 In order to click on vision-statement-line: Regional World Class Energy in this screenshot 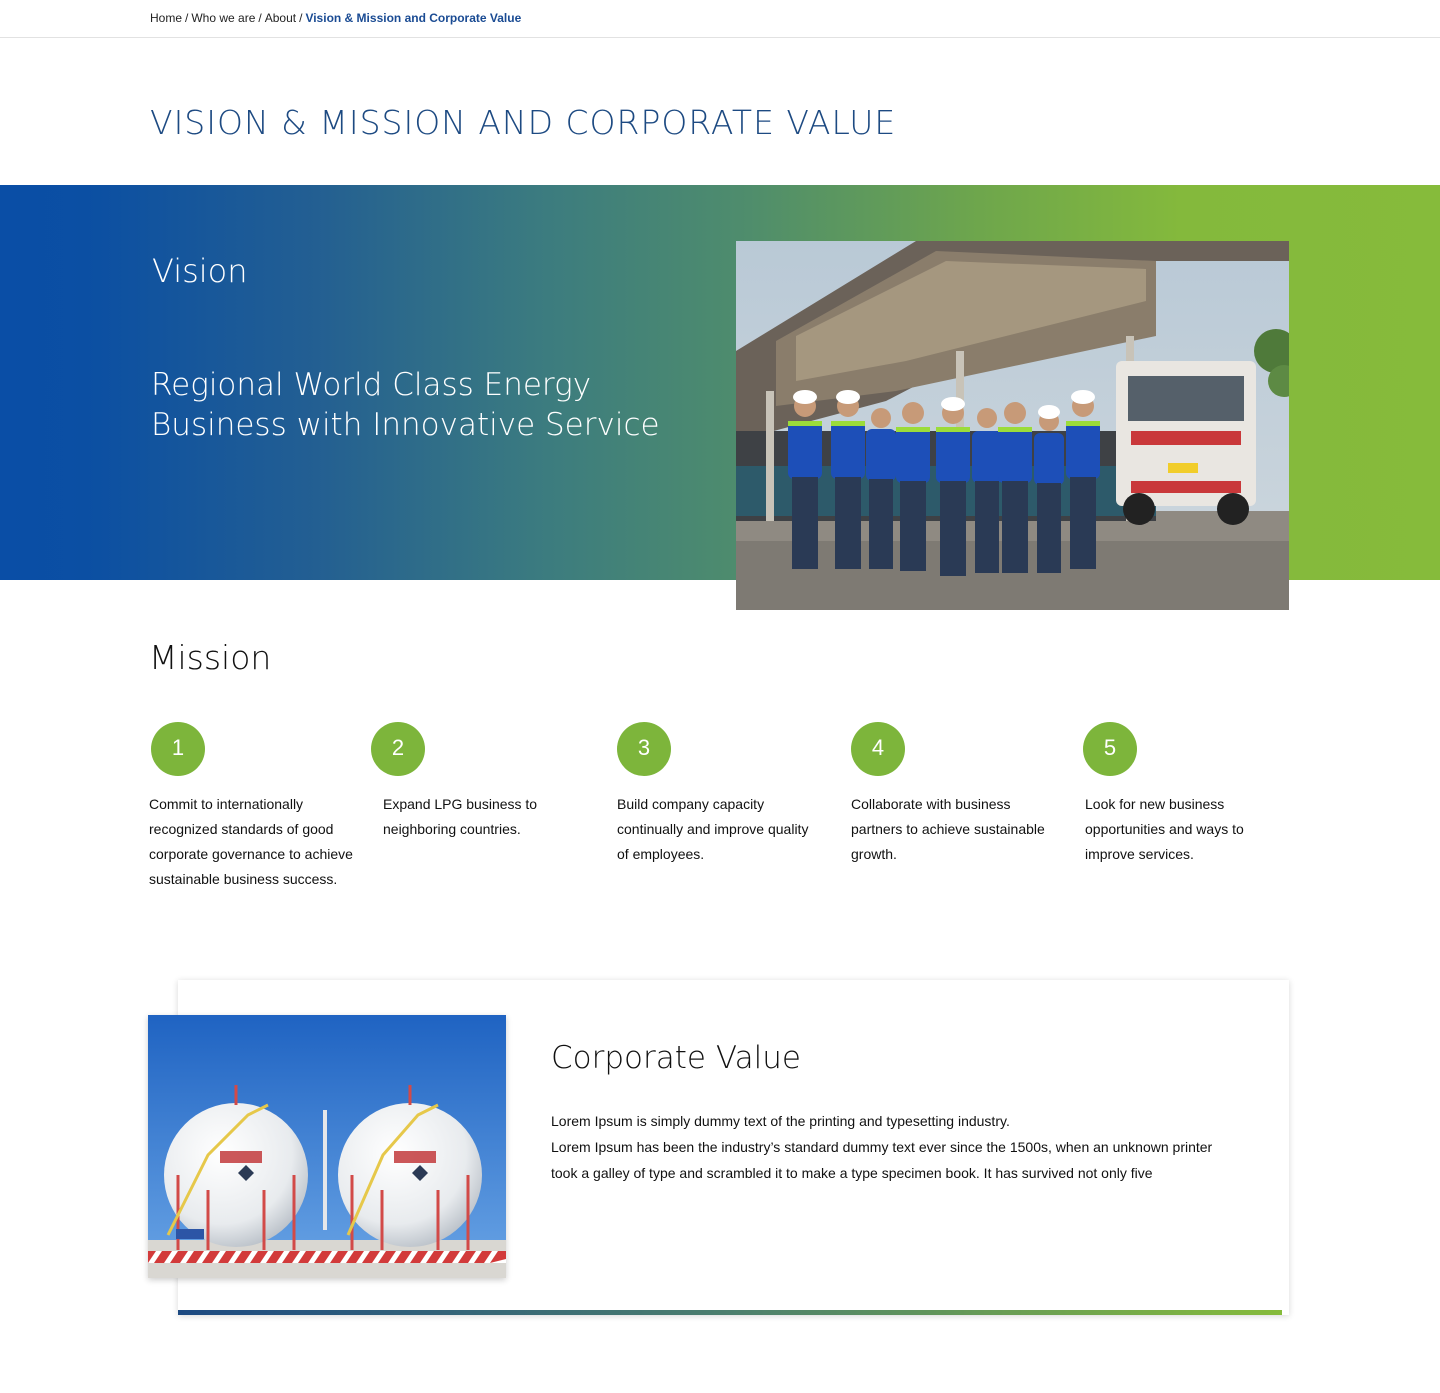, I will do `click(371, 385)`.